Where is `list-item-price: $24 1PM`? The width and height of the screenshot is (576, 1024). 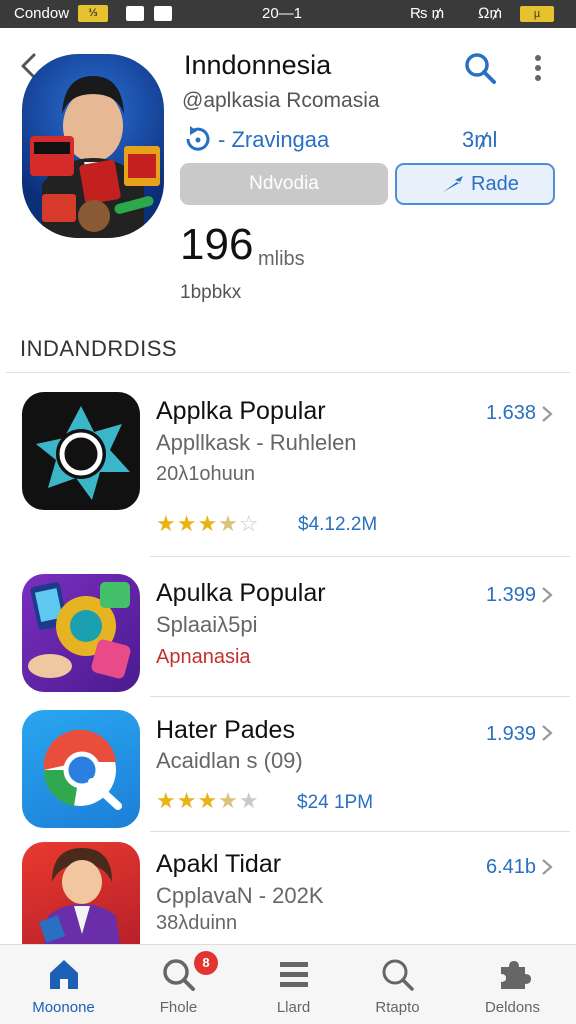
list-item-price: $24 1PM is located at coordinates (335, 802).